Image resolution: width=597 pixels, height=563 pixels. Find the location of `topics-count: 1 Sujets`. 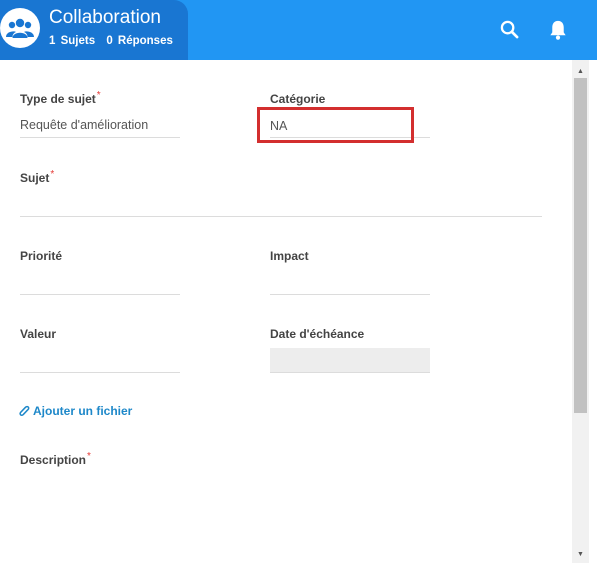

topics-count: 1 Sujets is located at coordinates (72, 41).